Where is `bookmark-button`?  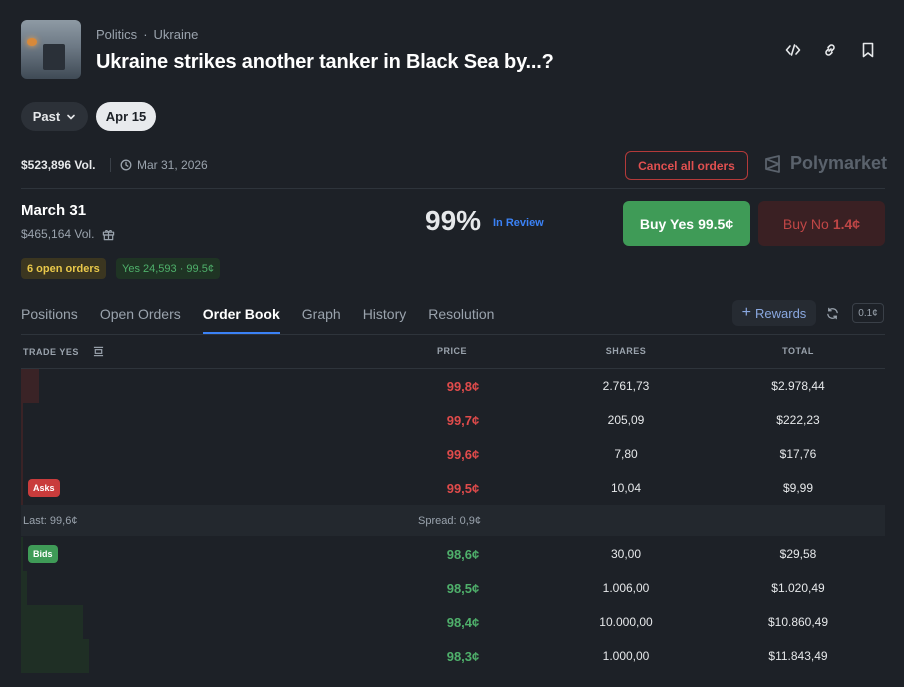
bookmark-button is located at coordinates (868, 50).